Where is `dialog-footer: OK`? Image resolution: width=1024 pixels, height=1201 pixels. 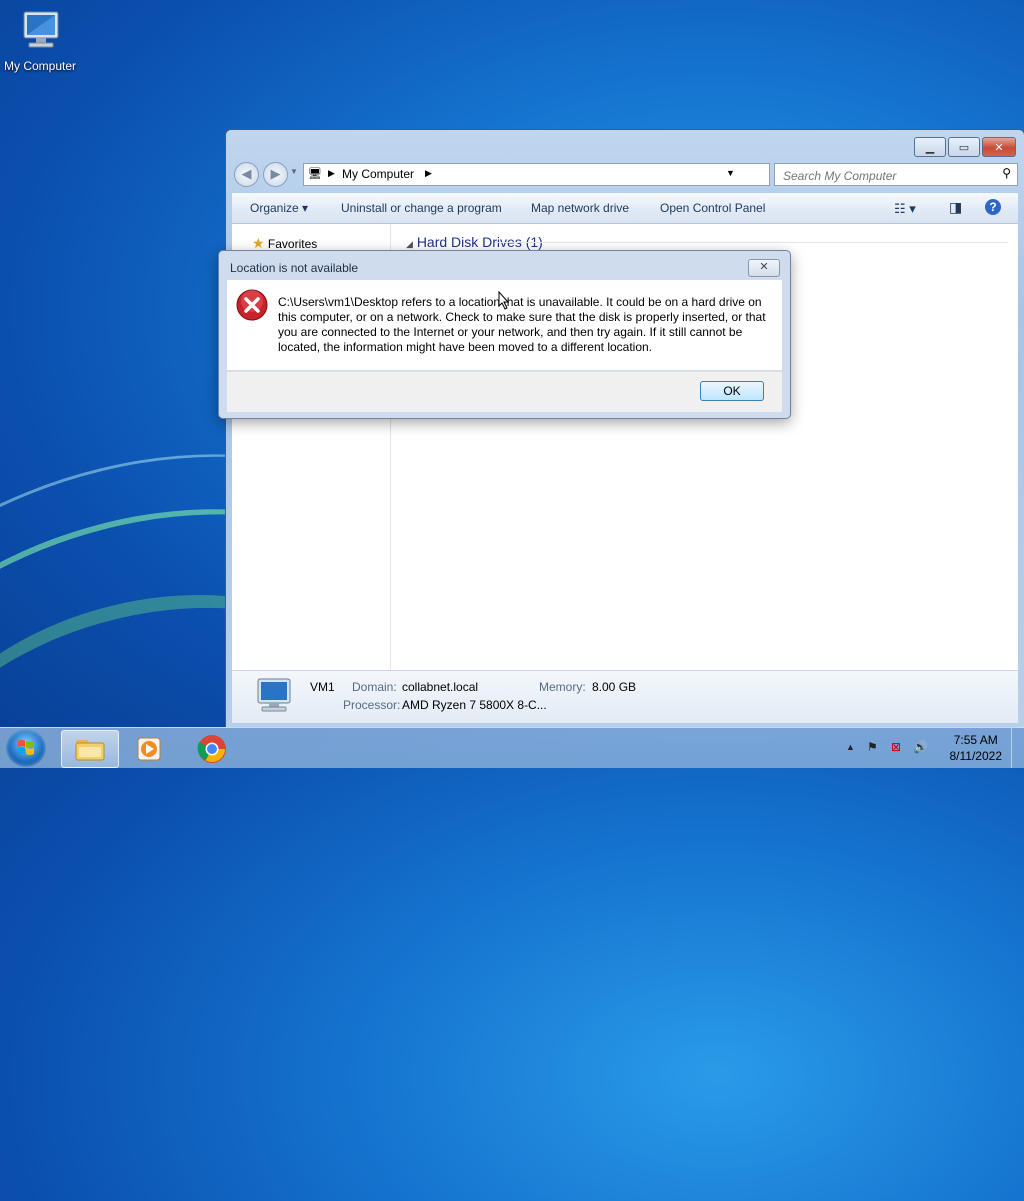 dialog-footer: OK is located at coordinates (504, 391).